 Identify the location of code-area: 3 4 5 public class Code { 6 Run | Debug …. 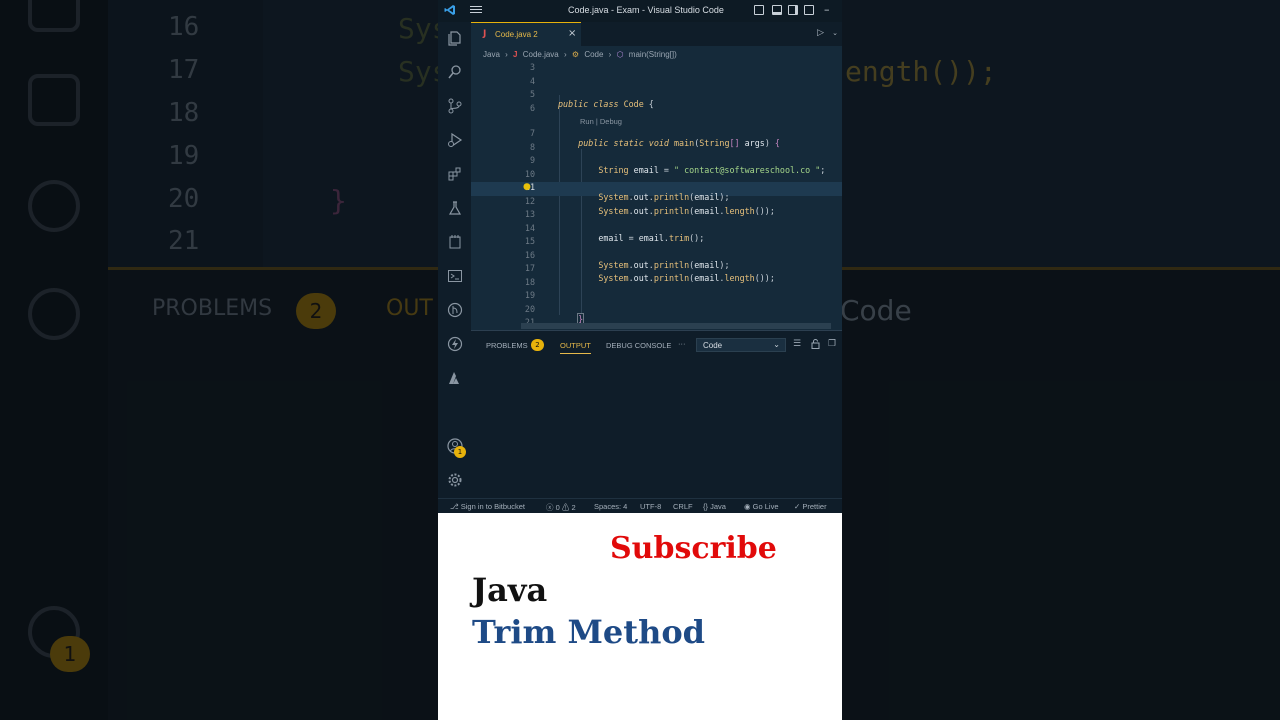
(656, 196).